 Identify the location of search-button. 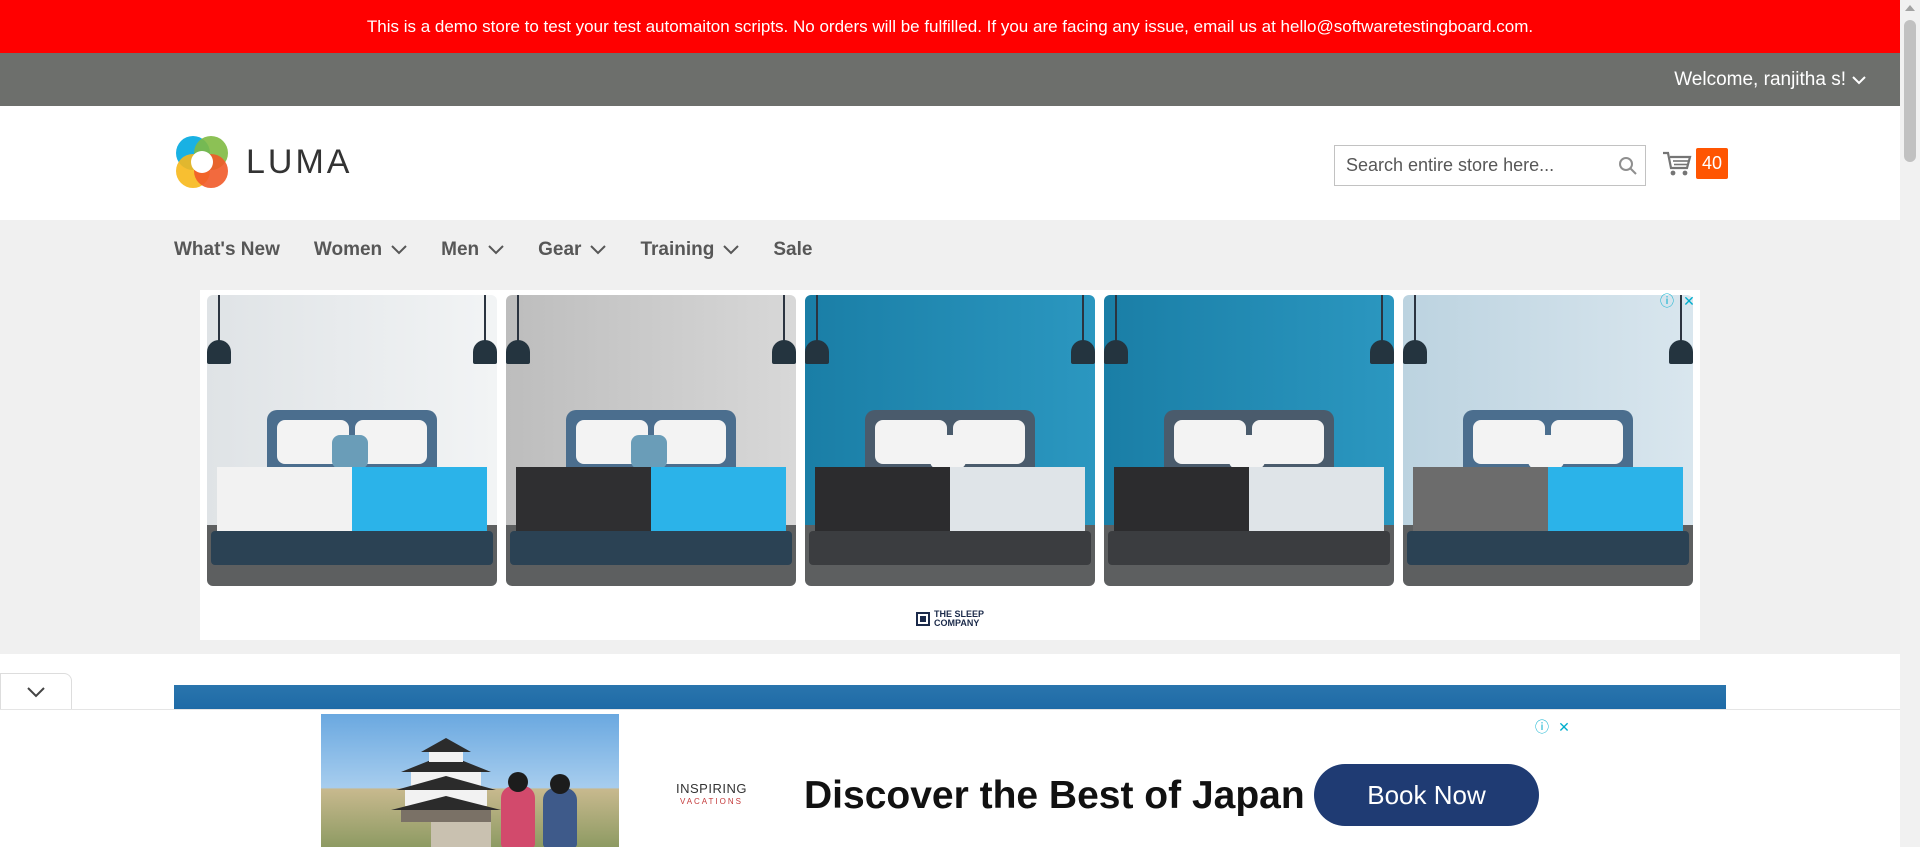
(1628, 165).